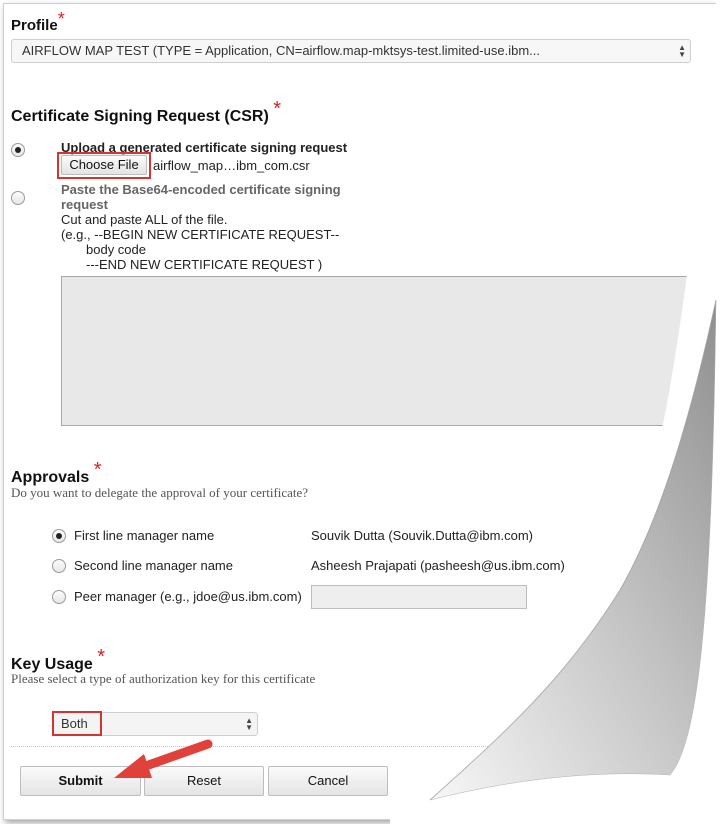 Image resolution: width=721 pixels, height=824 pixels. Describe the element at coordinates (144, 535) in the screenshot. I see `first-line-manager-label: First line manager name` at that location.